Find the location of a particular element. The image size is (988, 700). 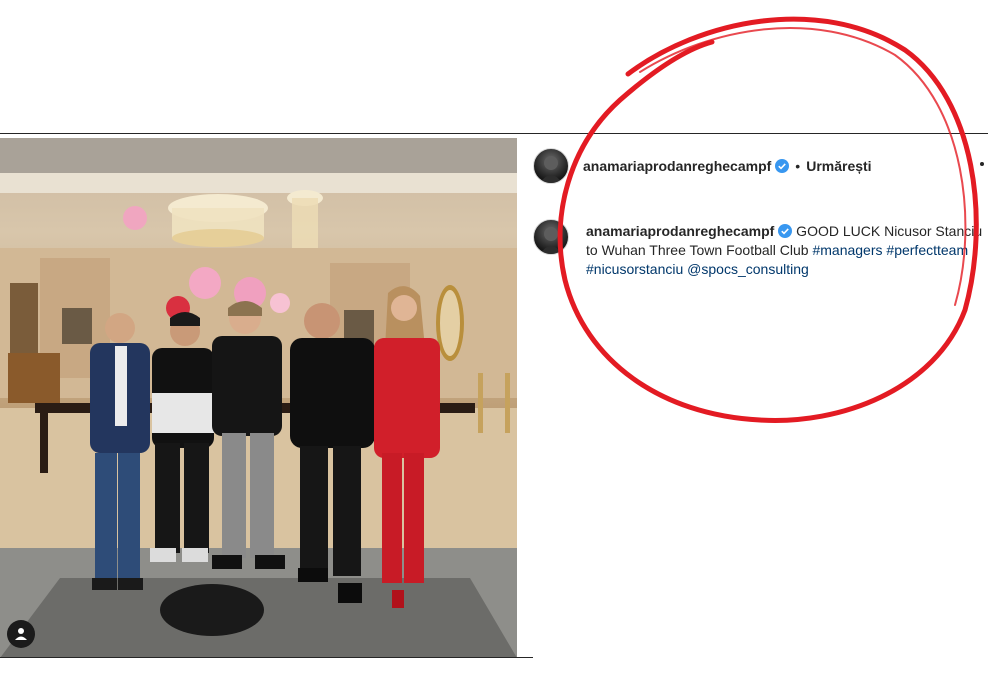

post-header: anamariaprodanreghecampf • Urmărești is located at coordinates (702, 166).